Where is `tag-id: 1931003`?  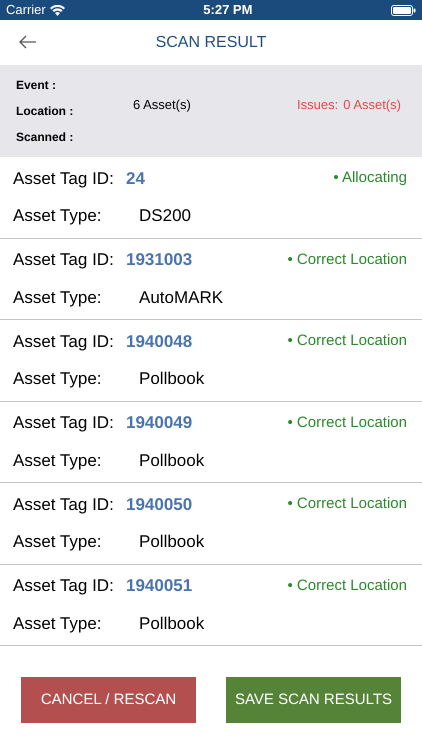
tag-id: 1931003 is located at coordinates (159, 260).